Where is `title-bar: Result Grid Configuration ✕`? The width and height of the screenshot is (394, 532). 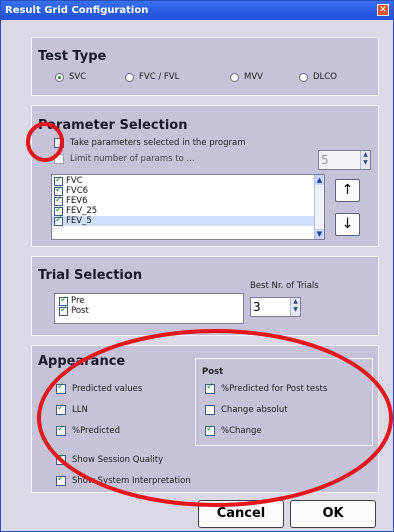 title-bar: Result Grid Configuration ✕ is located at coordinates (197, 10).